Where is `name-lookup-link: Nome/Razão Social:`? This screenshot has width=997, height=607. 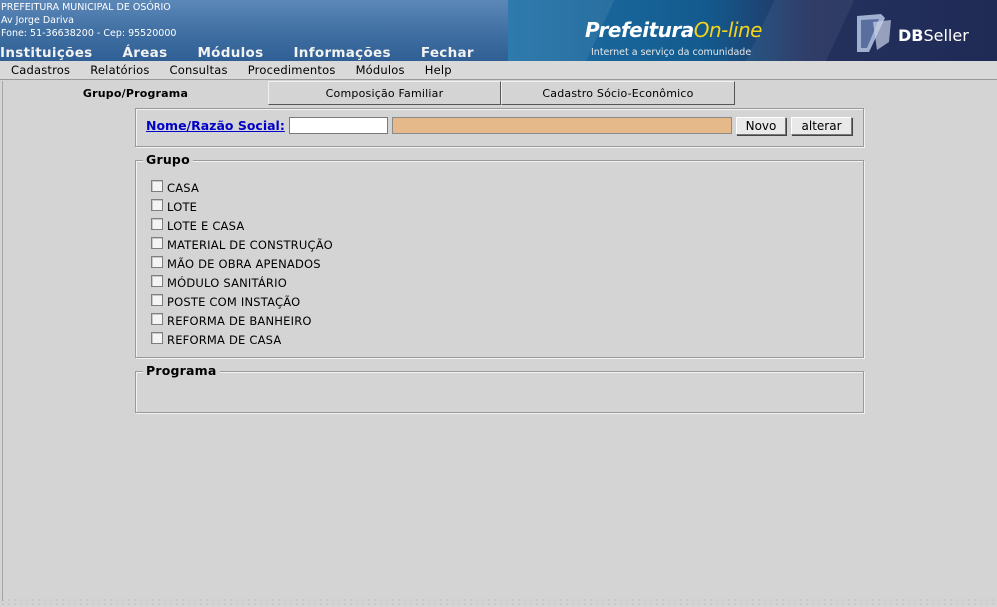
name-lookup-link: Nome/Razão Social: is located at coordinates (215, 125).